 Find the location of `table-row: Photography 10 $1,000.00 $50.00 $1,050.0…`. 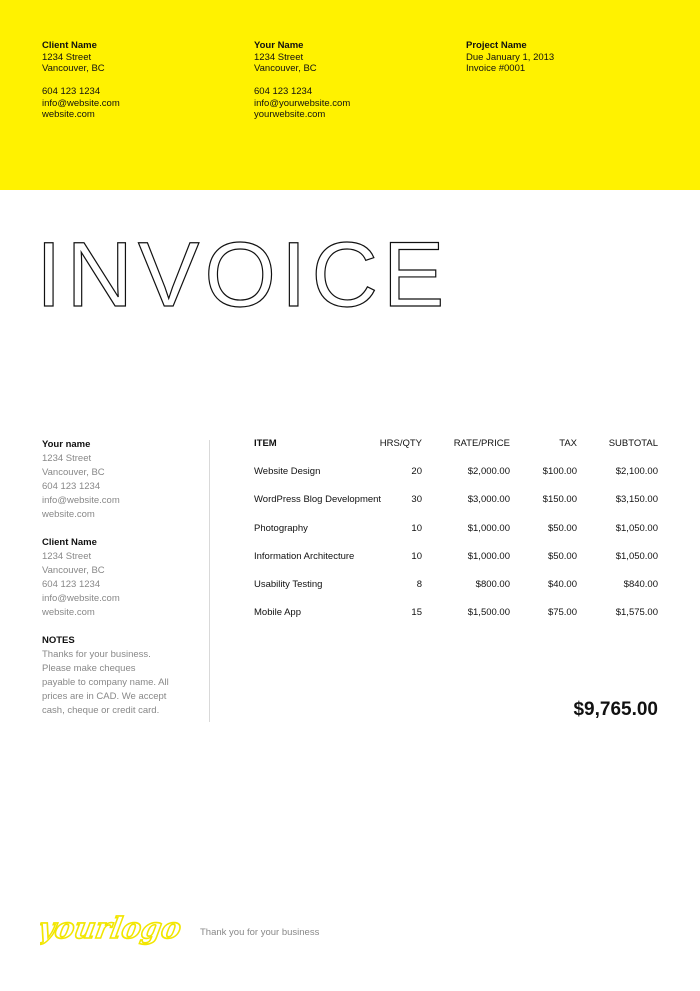

table-row: Photography 10 $1,000.00 $50.00 $1,050.0… is located at coordinates (456, 537).